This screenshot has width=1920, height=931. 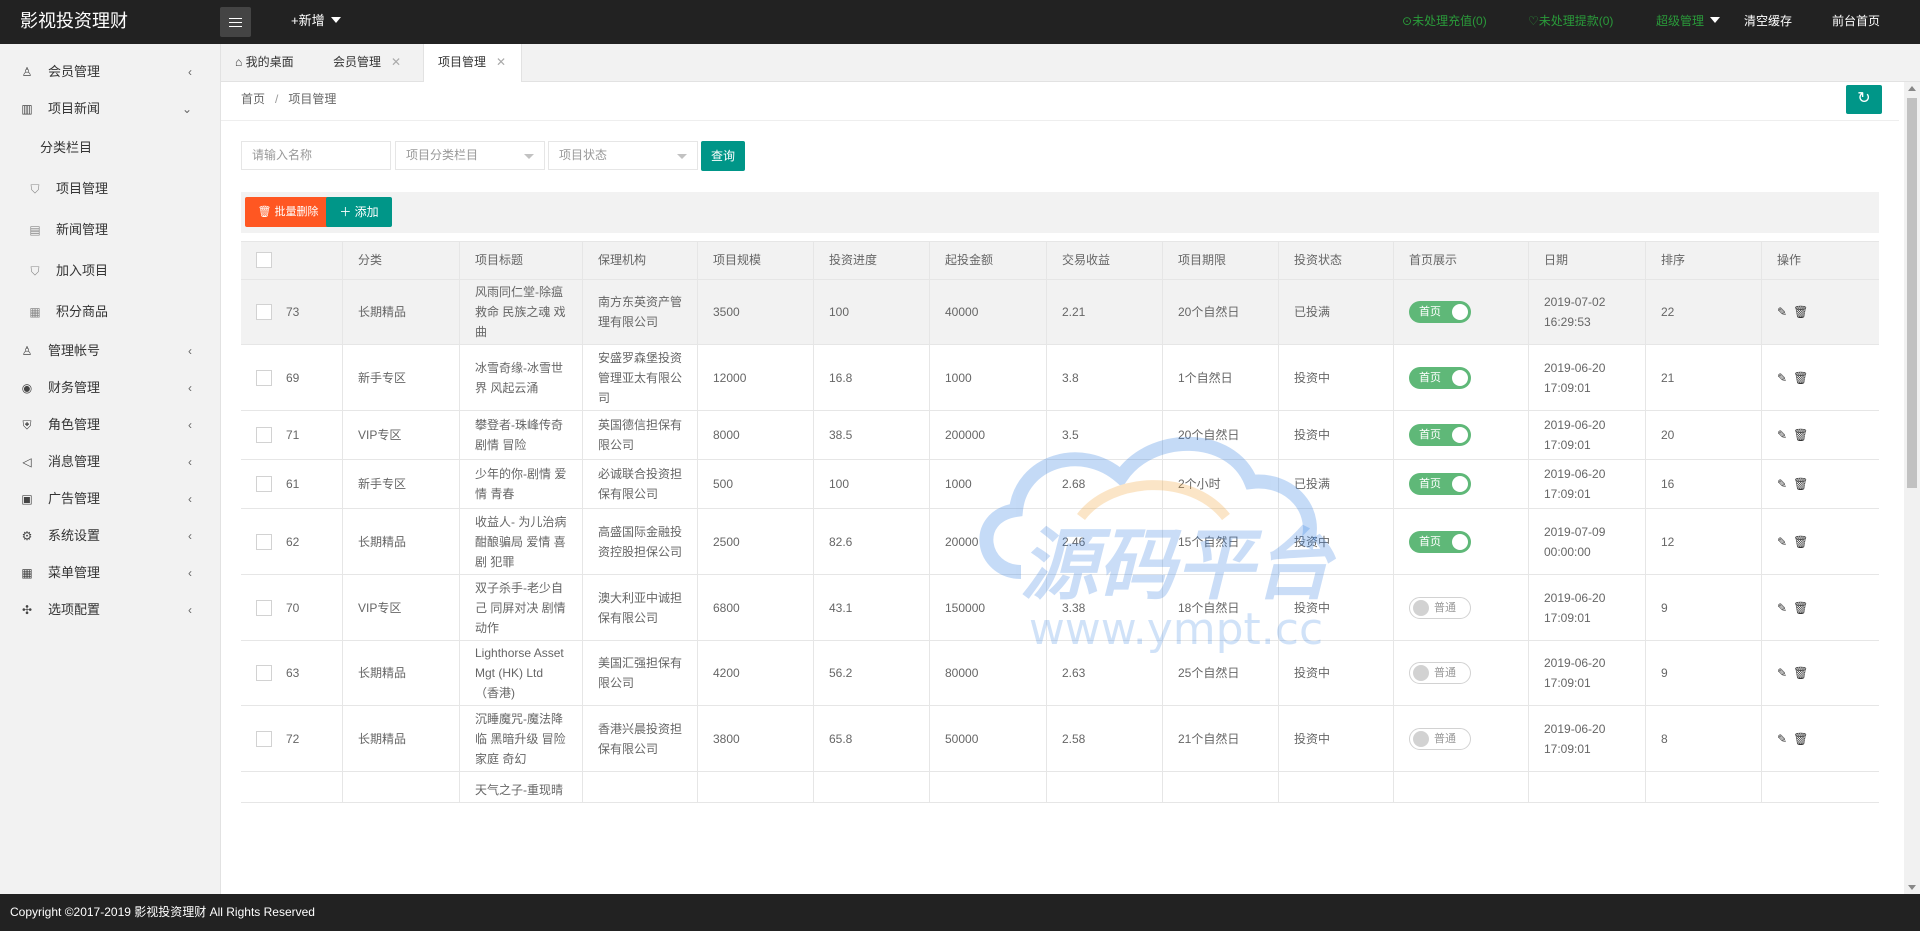 I want to click on add-button: ＋ 添加, so click(x=359, y=212).